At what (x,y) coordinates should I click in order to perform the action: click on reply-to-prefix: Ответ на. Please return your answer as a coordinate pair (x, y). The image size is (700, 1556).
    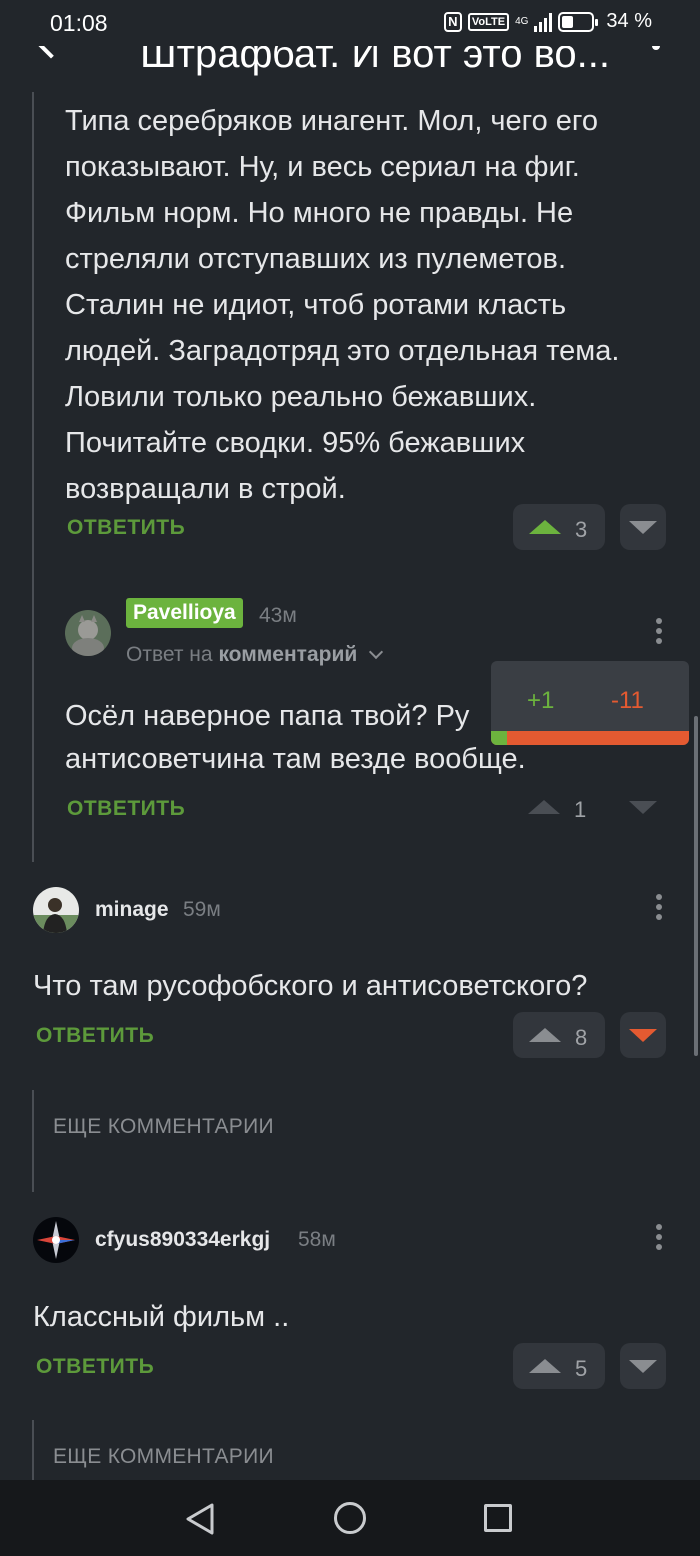
    Looking at the image, I should click on (169, 654).